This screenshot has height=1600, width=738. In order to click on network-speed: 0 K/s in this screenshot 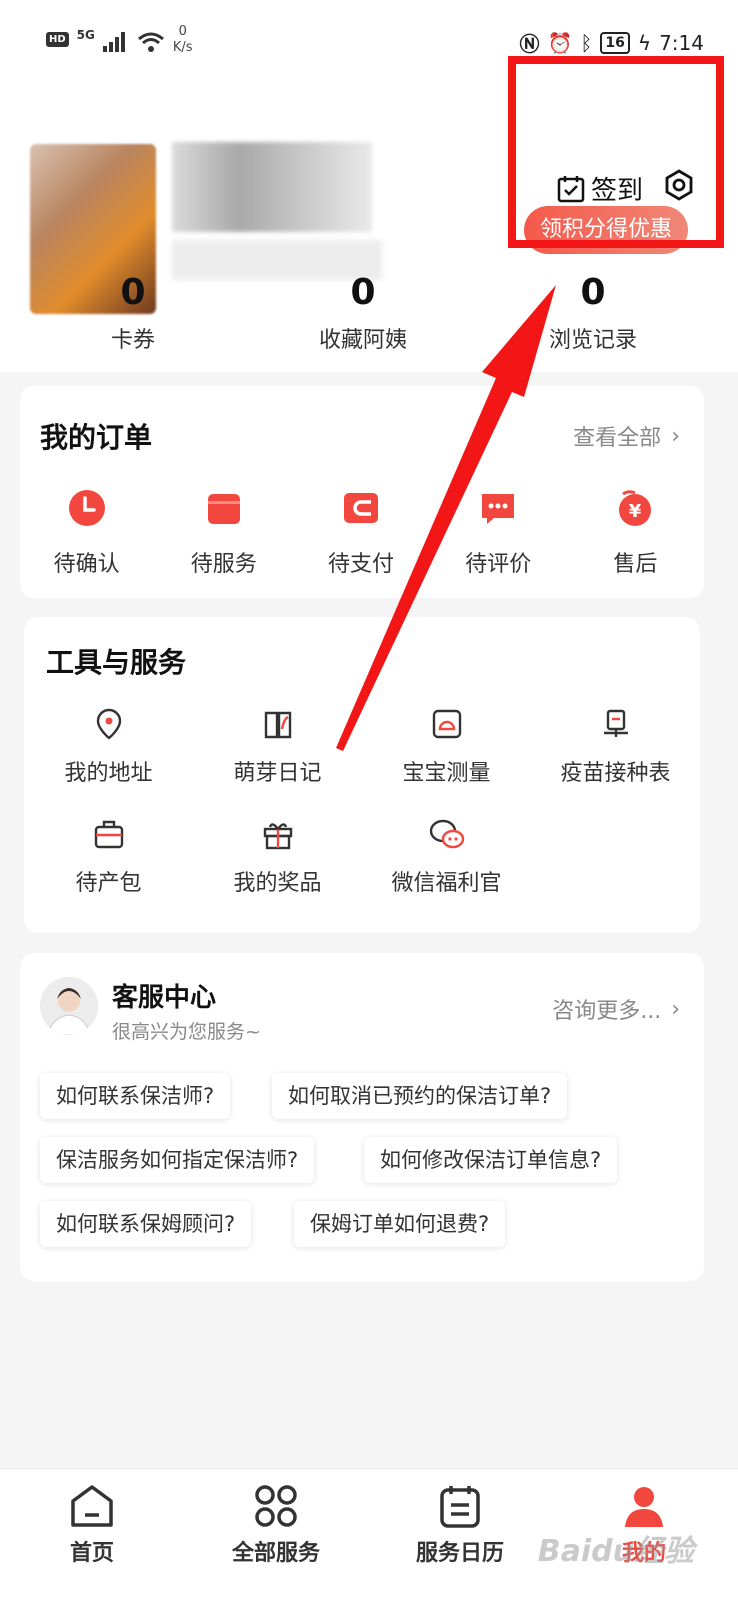, I will do `click(182, 39)`.